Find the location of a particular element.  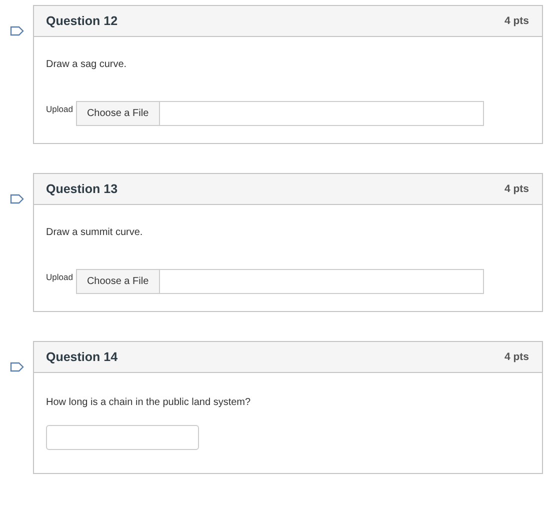

question-title: Question 13 is located at coordinates (82, 189).